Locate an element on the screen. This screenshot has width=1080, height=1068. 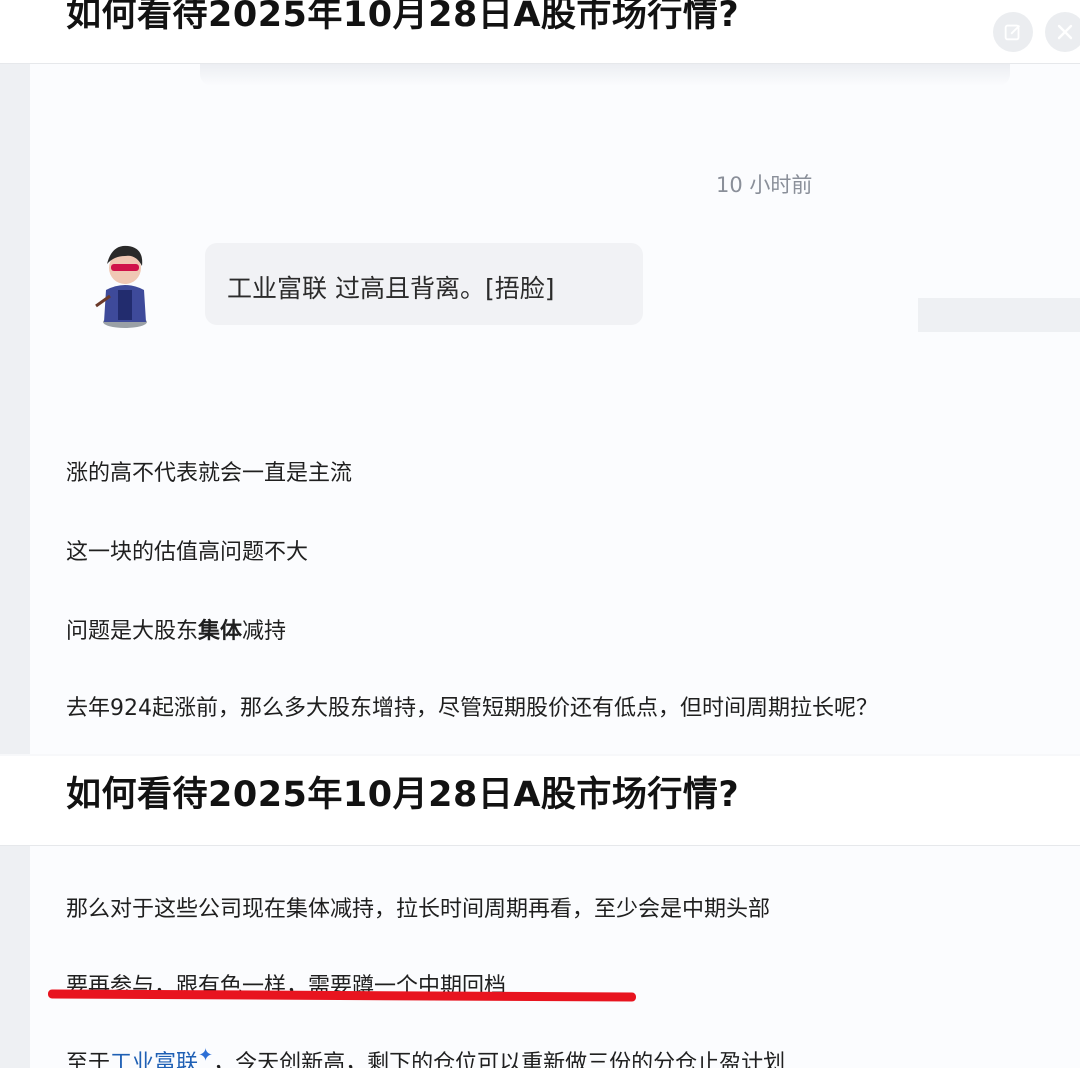
edit-button is located at coordinates (1013, 32).